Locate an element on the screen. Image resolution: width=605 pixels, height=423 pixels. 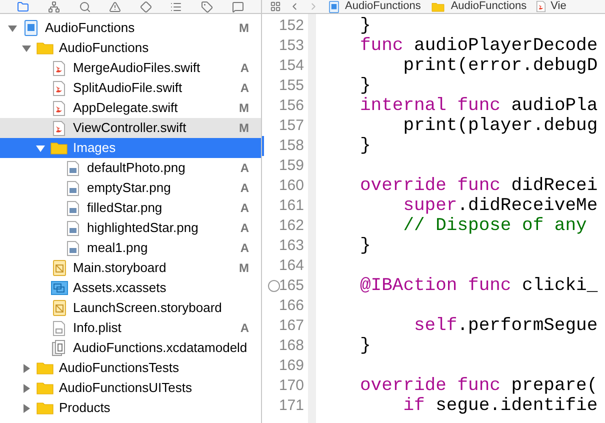
file-tree-row: SplitAudioFile.swift A is located at coordinates (130, 88).